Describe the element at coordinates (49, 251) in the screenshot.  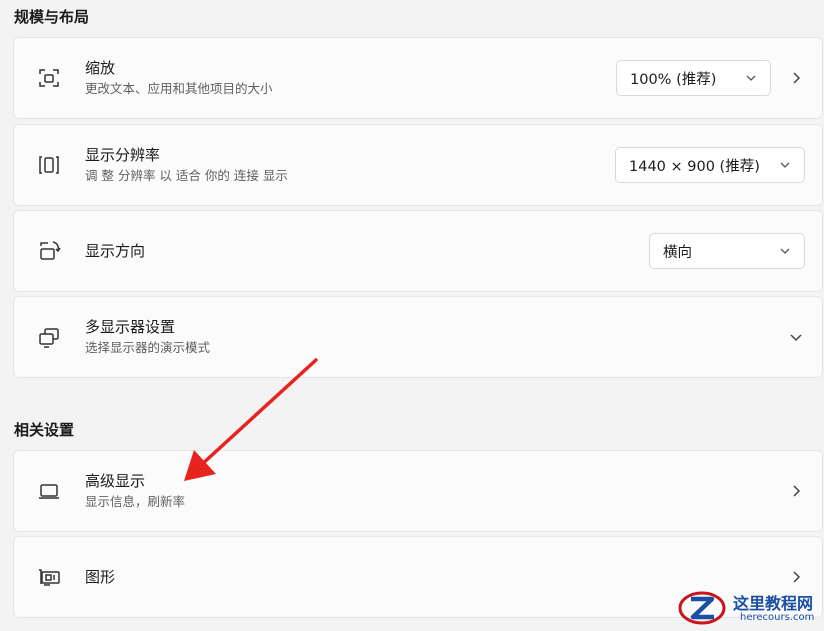
I see `orientation-icon` at that location.